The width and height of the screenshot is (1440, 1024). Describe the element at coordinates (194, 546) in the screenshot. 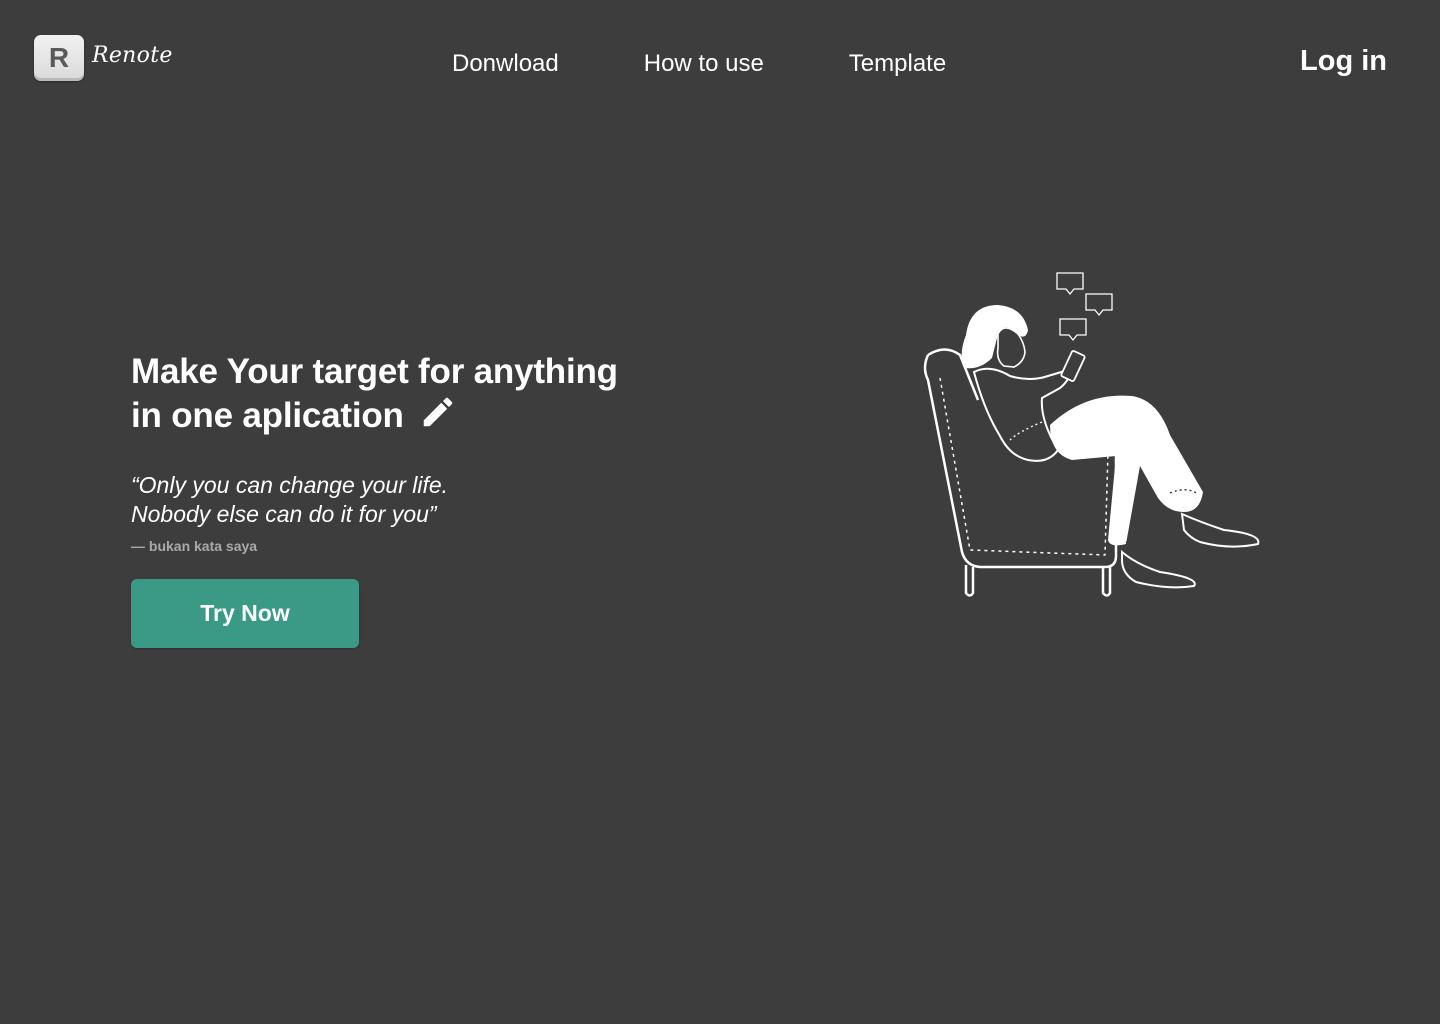

I see `quote-attribution: — bukan kata saya` at that location.